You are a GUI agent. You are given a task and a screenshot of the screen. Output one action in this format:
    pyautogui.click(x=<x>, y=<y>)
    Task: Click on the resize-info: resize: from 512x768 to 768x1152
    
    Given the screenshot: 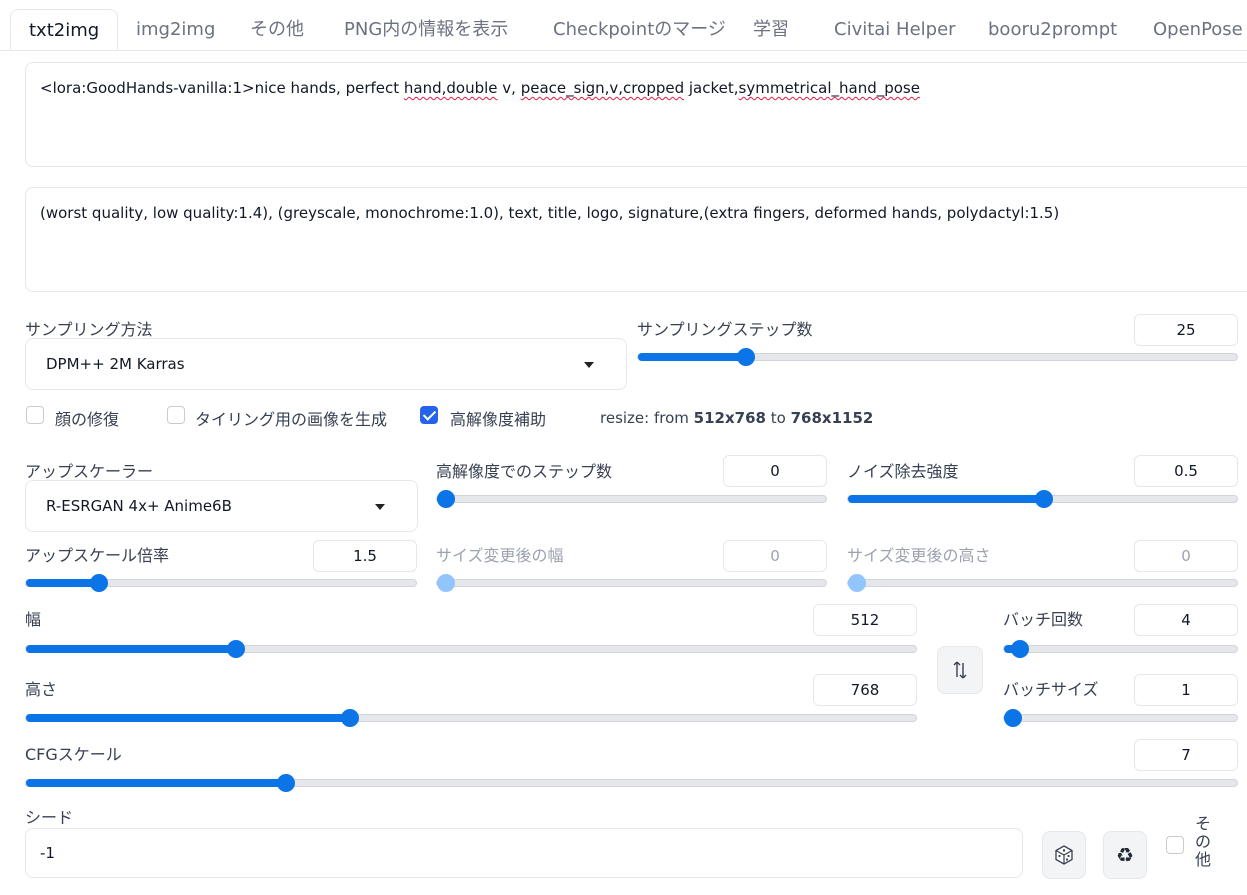 What is the action you would take?
    pyautogui.click(x=737, y=418)
    